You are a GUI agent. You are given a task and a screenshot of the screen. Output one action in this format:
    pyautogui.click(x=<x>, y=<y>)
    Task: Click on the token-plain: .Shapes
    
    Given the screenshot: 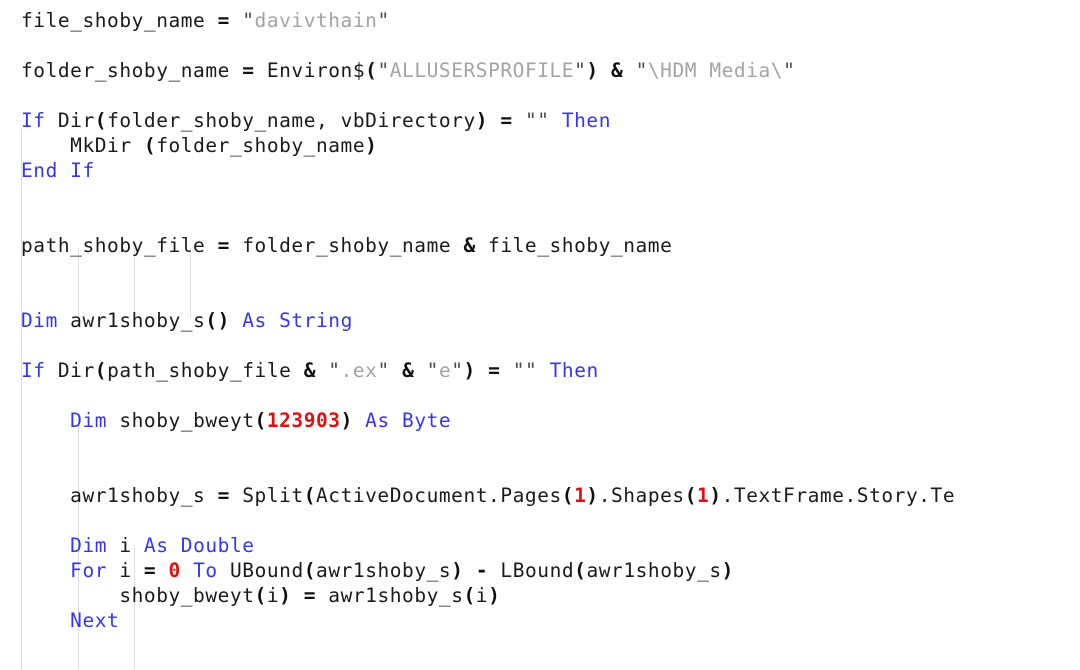 What is the action you would take?
    pyautogui.click(x=641, y=495)
    